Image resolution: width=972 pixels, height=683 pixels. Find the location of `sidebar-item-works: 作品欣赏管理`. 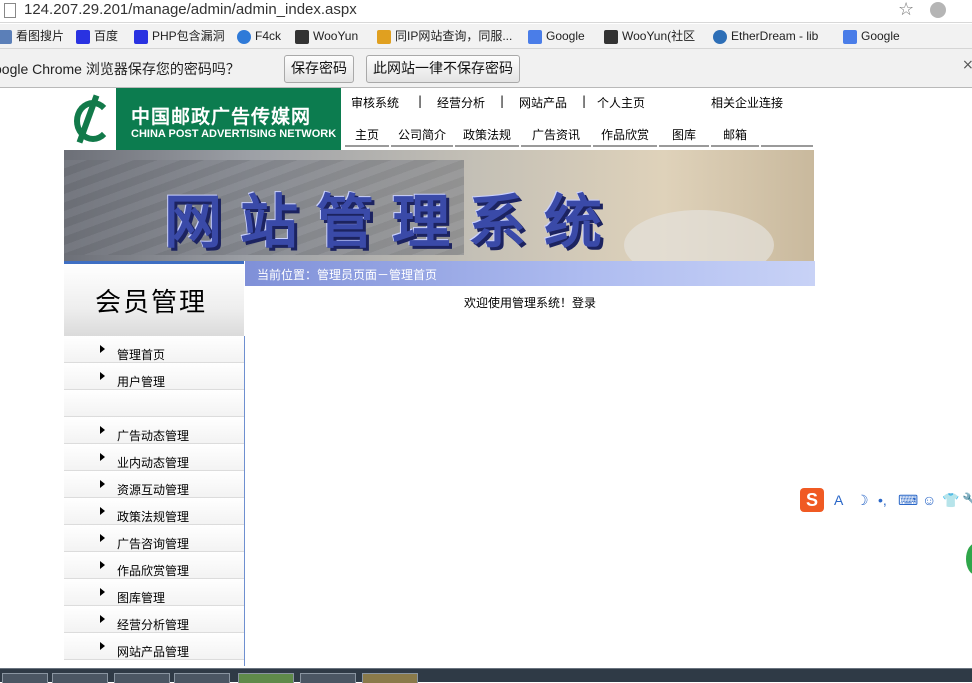

sidebar-item-works: 作品欣赏管理 is located at coordinates (154, 565).